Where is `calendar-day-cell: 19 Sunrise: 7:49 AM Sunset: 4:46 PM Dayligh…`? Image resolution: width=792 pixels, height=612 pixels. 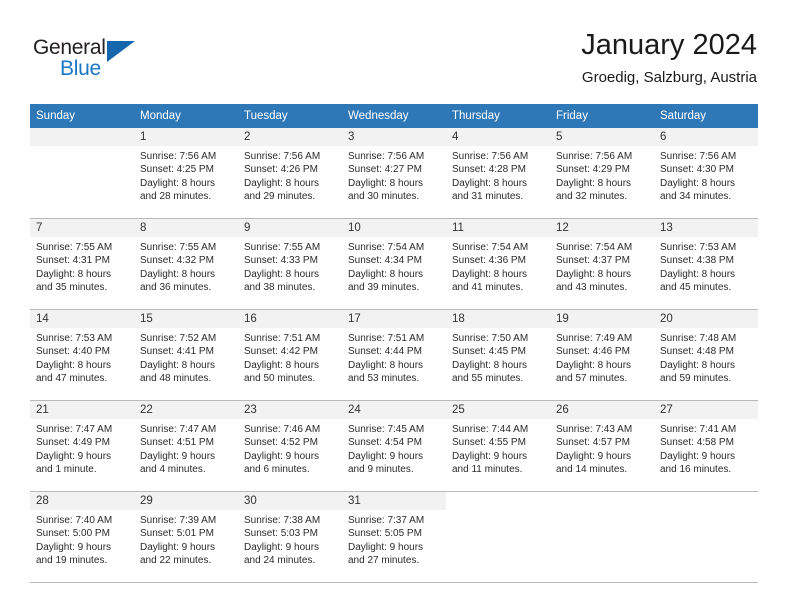 calendar-day-cell: 19 Sunrise: 7:49 AM Sunset: 4:46 PM Dayligh… is located at coordinates (602, 355).